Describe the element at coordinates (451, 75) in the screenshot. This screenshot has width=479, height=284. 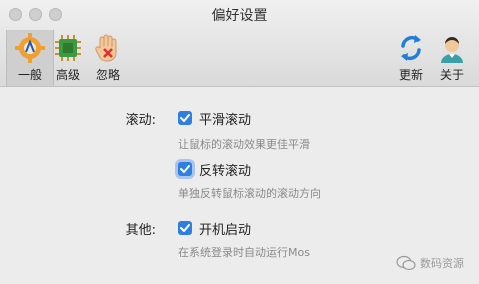
I see `about-button-label: 关于` at that location.